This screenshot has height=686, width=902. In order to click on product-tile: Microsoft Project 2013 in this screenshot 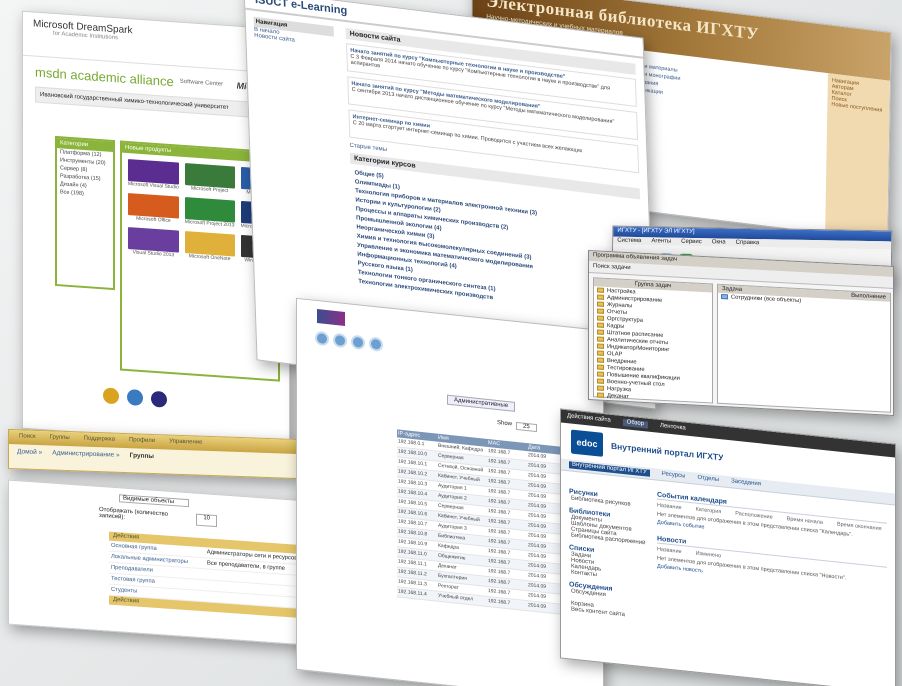, I will do `click(209, 212)`.